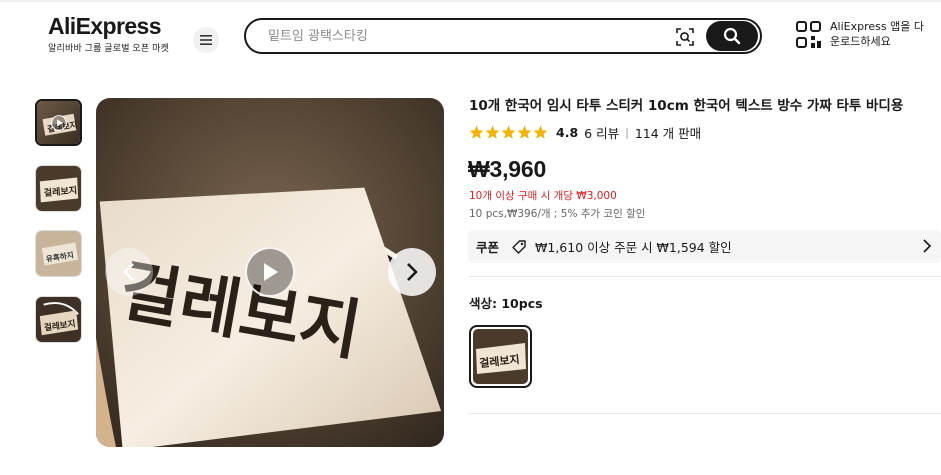  I want to click on next-image-button, so click(412, 272).